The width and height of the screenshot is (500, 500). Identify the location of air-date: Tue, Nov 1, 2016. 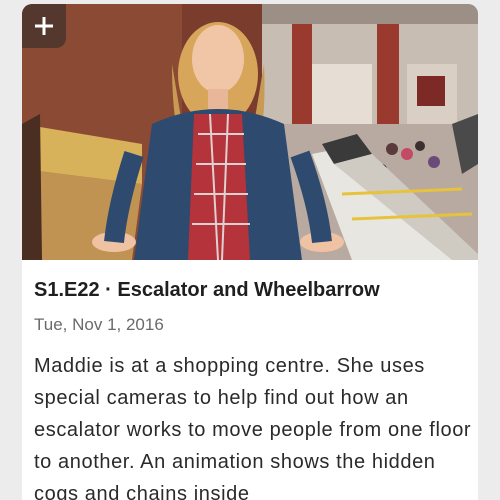
(99, 324).